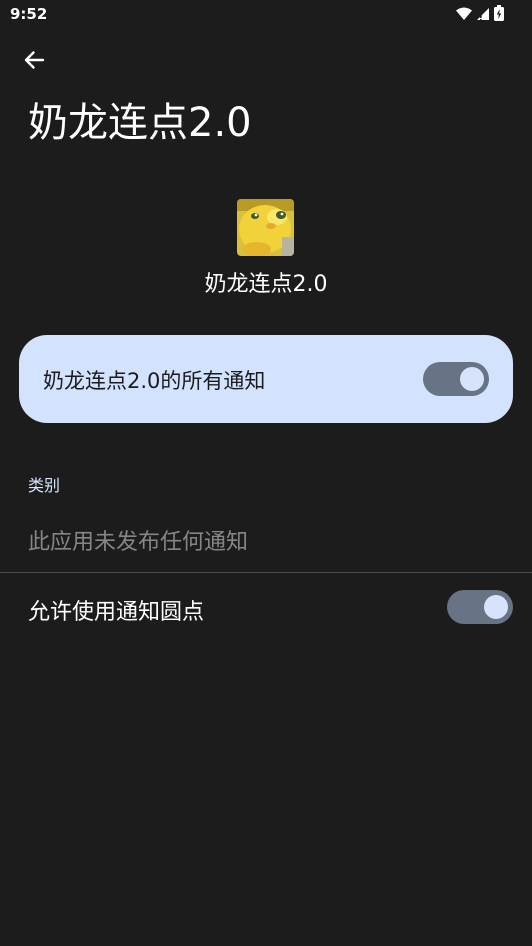  Describe the element at coordinates (29, 14) in the screenshot. I see `status-time: 9:52` at that location.